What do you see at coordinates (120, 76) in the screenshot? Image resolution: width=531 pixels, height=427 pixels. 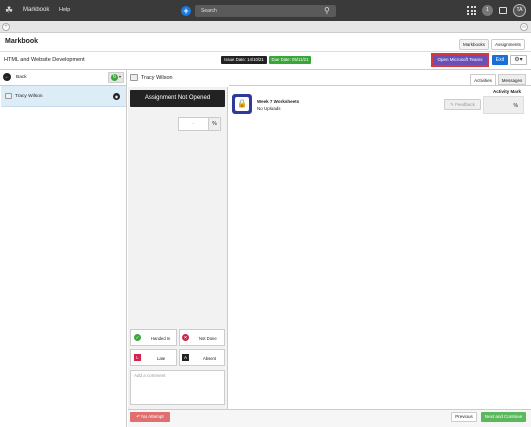 I see `chevron-down-icon: ▾` at bounding box center [120, 76].